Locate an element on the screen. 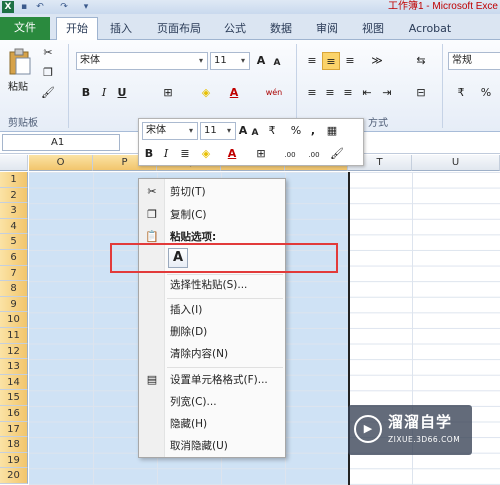 Image resolution: width=500 pixels, height=485 pixels. menu-item-copy: 复制(C) is located at coordinates (226, 215).